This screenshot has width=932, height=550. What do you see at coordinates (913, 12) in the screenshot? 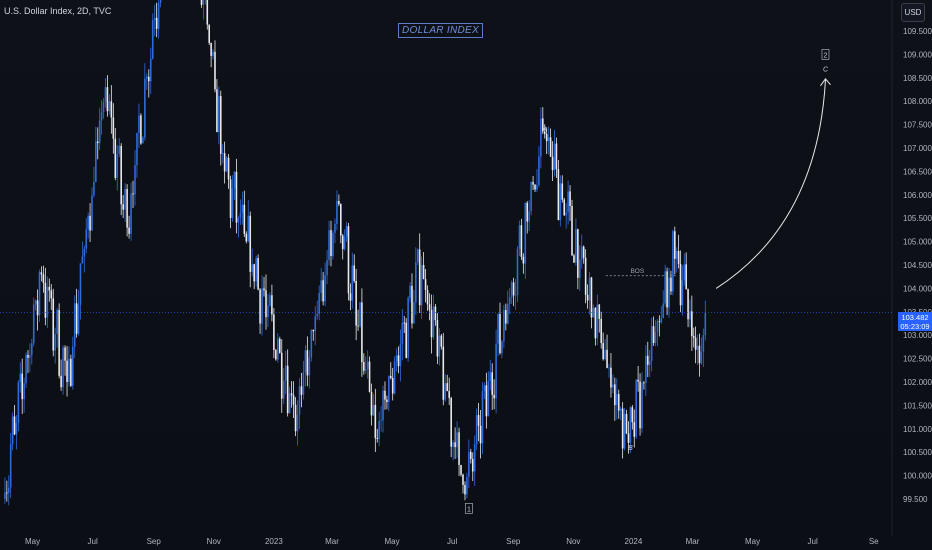
I see `currency-button: USD` at bounding box center [913, 12].